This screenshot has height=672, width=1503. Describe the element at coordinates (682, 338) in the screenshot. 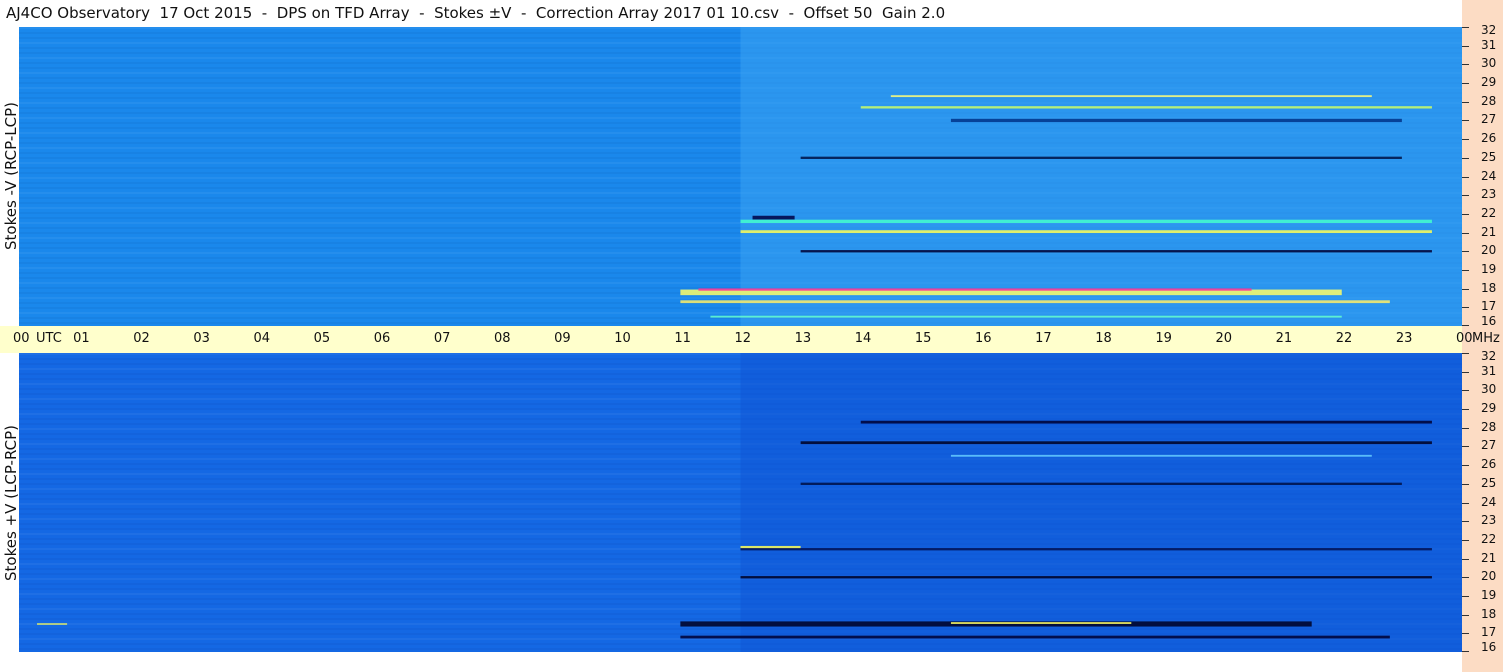

I see `time-tick-label: 11` at that location.